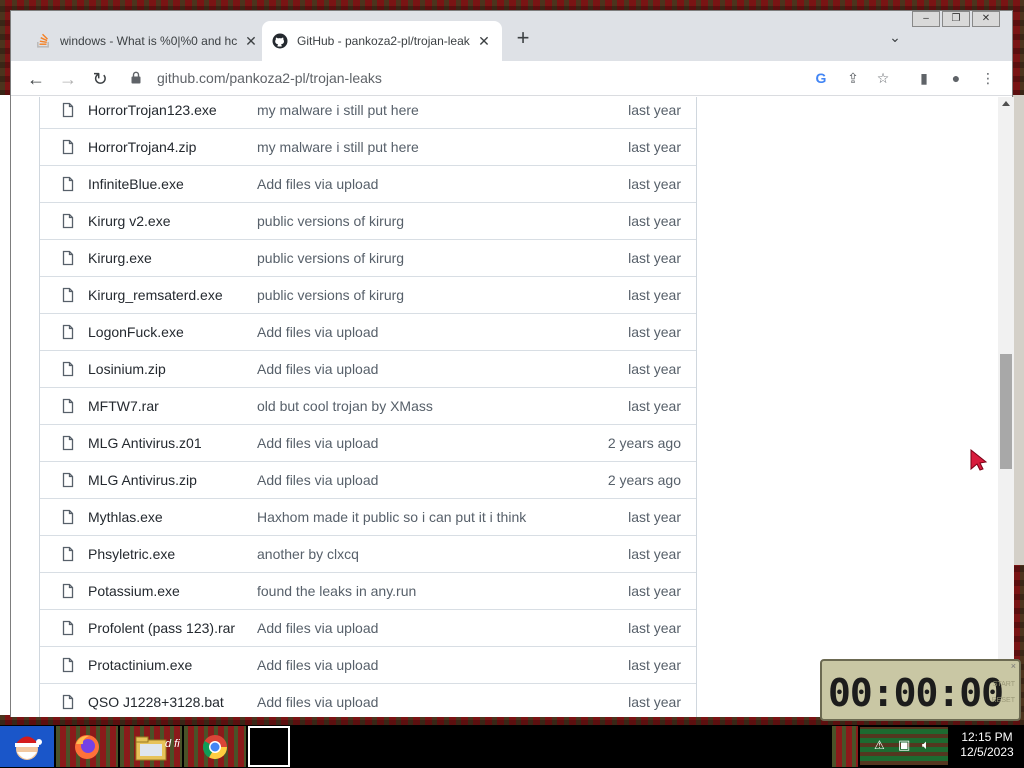 This screenshot has height=768, width=1024. Describe the element at coordinates (904, 745) in the screenshot. I see `network-icon: ▣` at that location.